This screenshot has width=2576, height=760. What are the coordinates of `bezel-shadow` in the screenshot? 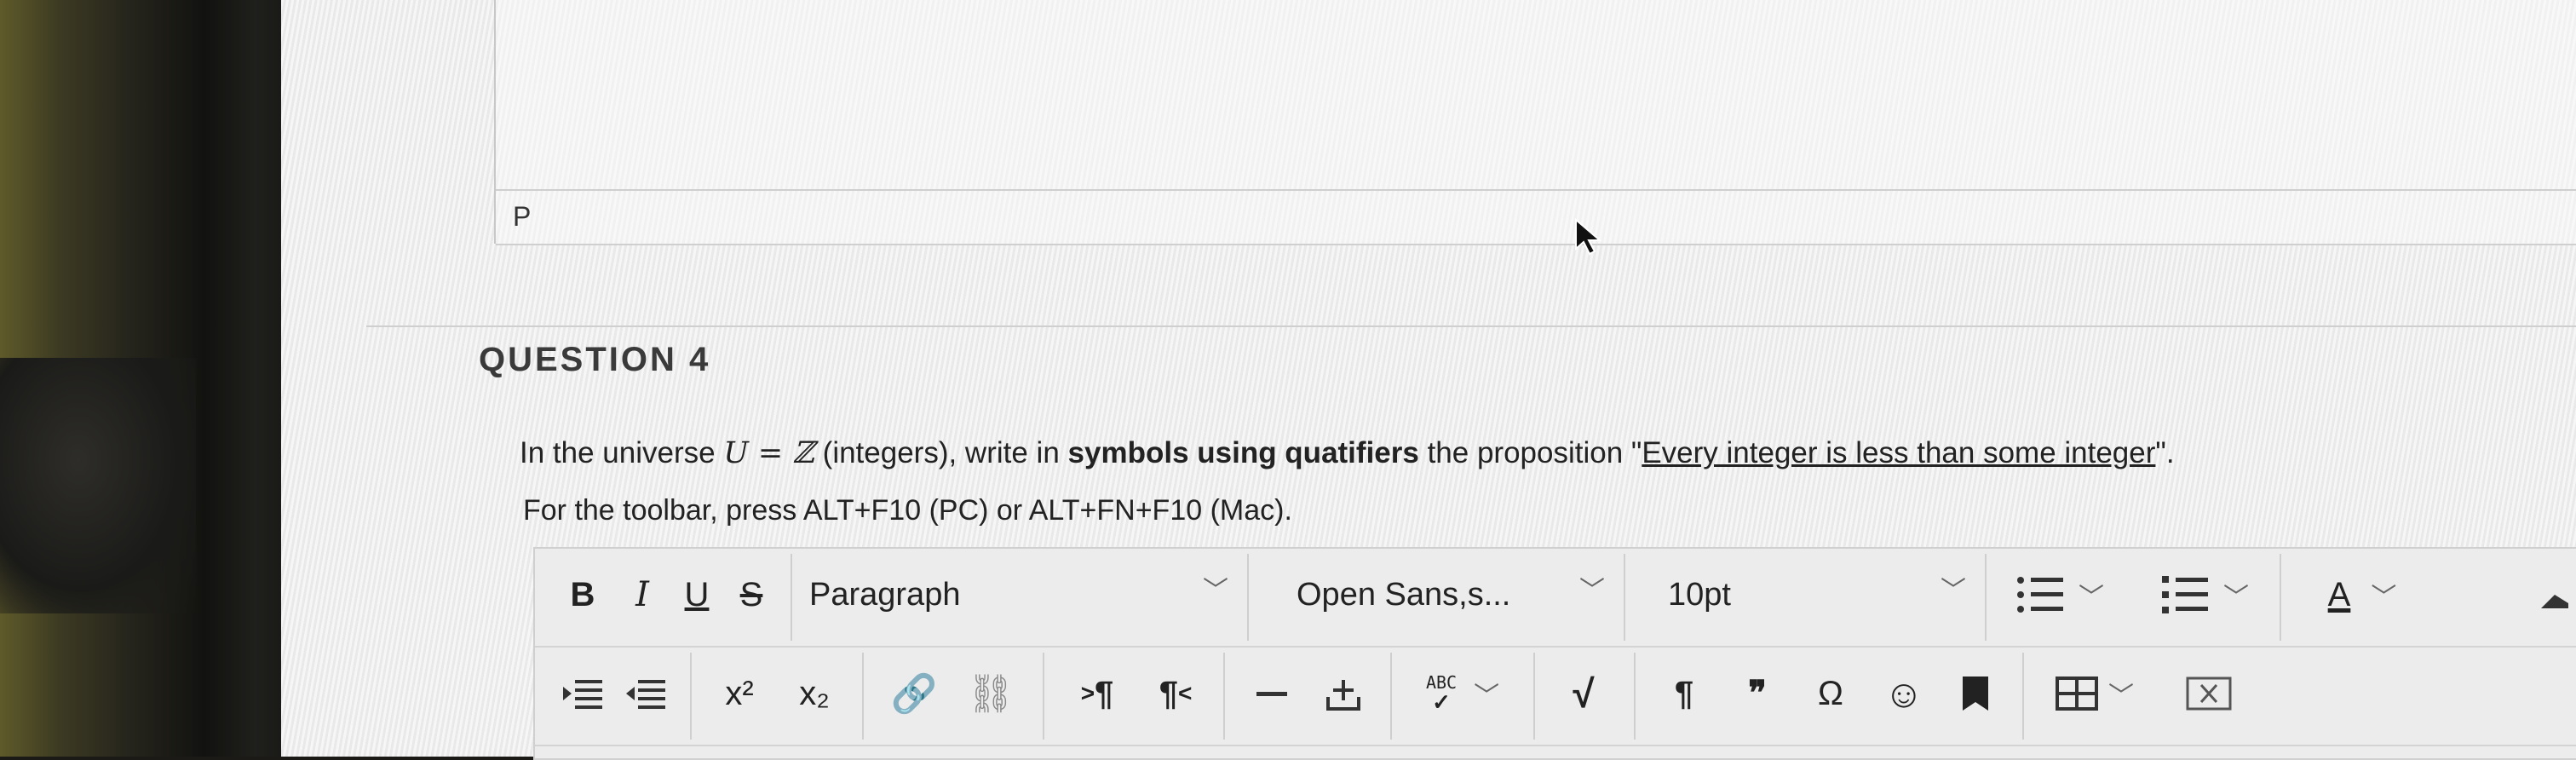 It's located at (98, 486).